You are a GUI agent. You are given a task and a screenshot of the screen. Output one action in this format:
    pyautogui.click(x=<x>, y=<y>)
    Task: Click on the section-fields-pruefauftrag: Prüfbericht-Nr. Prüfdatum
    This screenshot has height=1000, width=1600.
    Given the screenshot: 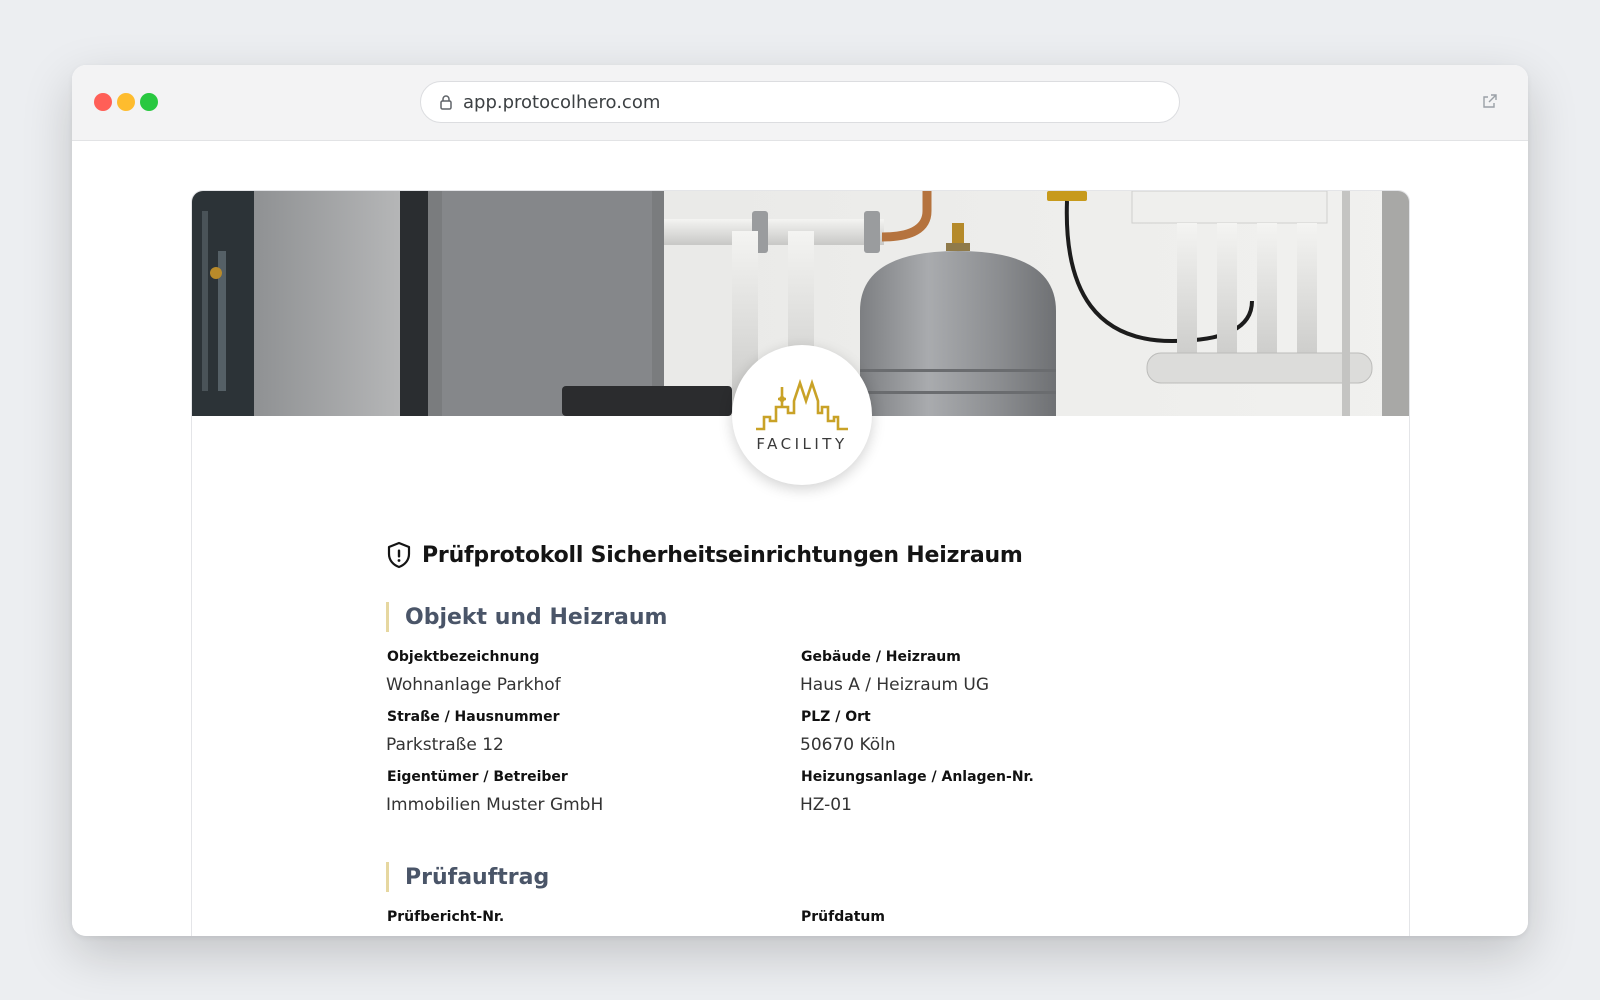 What is the action you would take?
    pyautogui.click(x=836, y=921)
    